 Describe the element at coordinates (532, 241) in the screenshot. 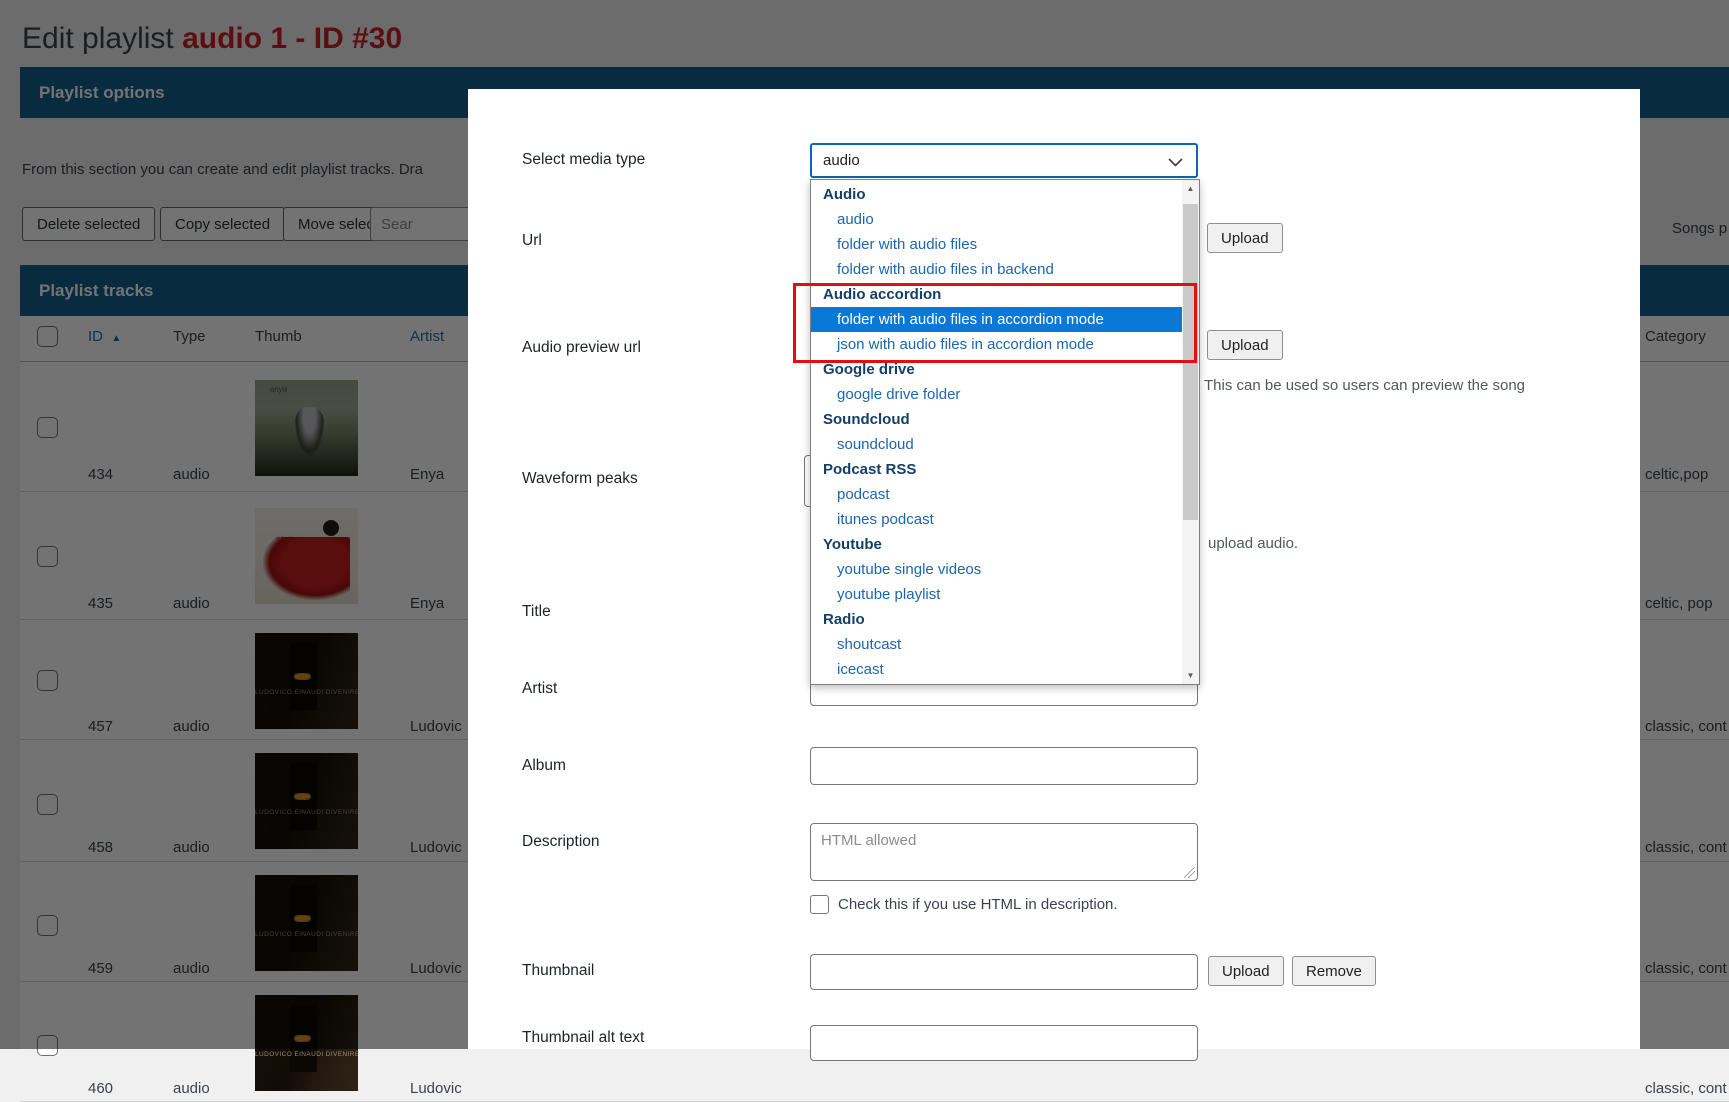

I see `url-label: Url` at that location.